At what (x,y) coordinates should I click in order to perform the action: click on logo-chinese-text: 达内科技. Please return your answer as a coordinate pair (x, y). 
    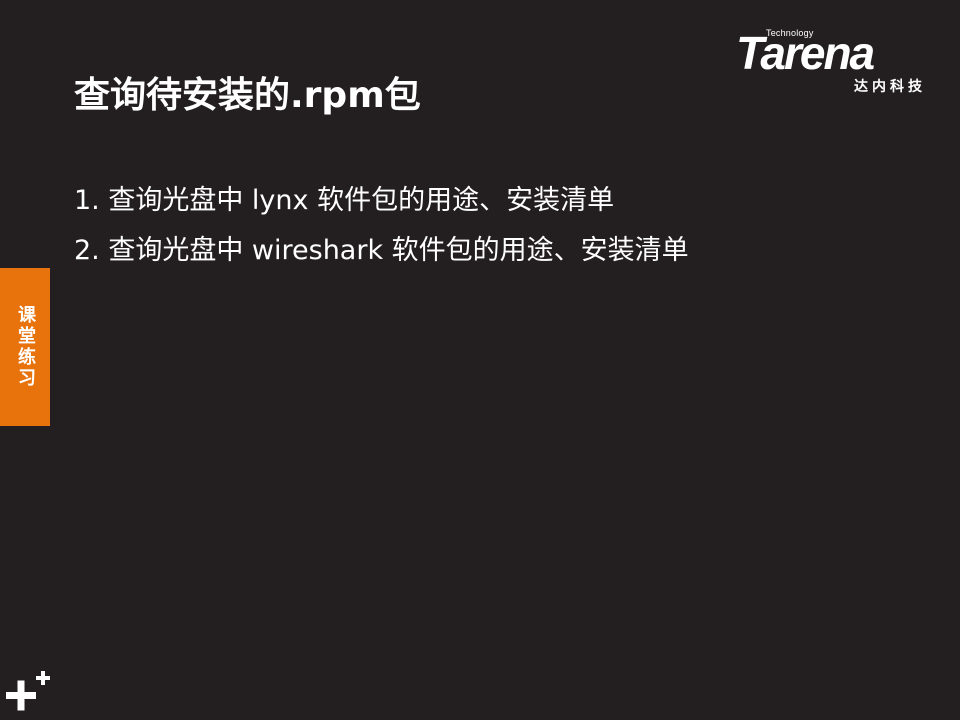
    Looking at the image, I should click on (890, 87).